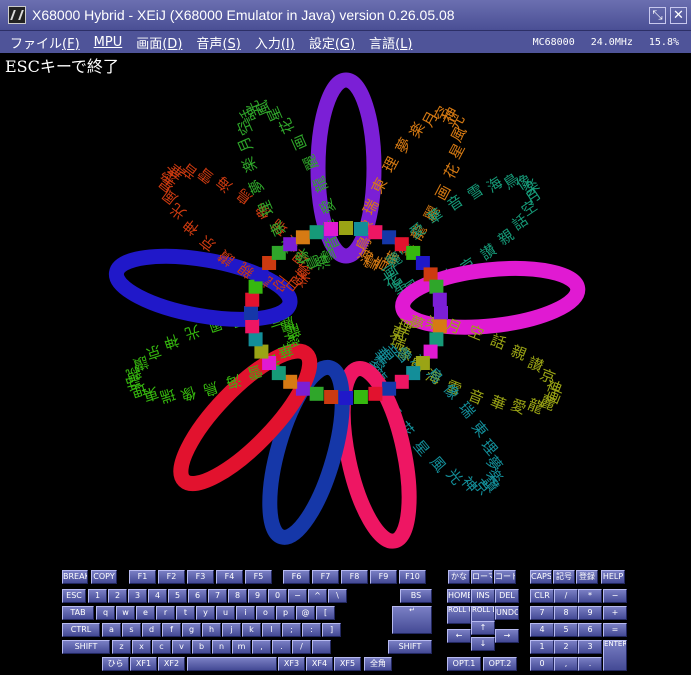 This screenshot has height=675, width=691. I want to click on key-xf4: XF4, so click(319, 664).